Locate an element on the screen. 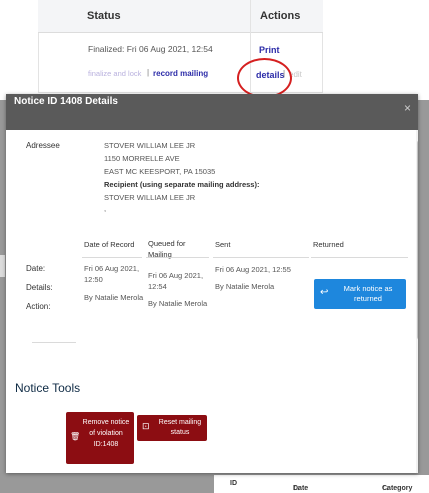 The image size is (429, 493). trash-icon: 🗑 is located at coordinates (75, 436).